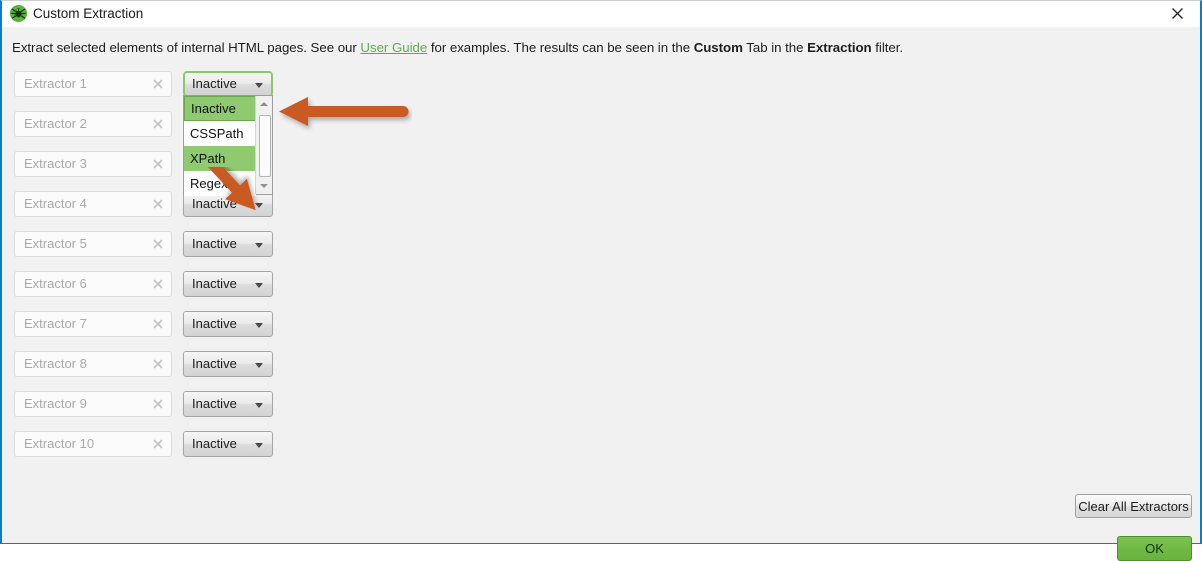  I want to click on extractor-placeholder-7: Extractor 7, so click(55, 323).